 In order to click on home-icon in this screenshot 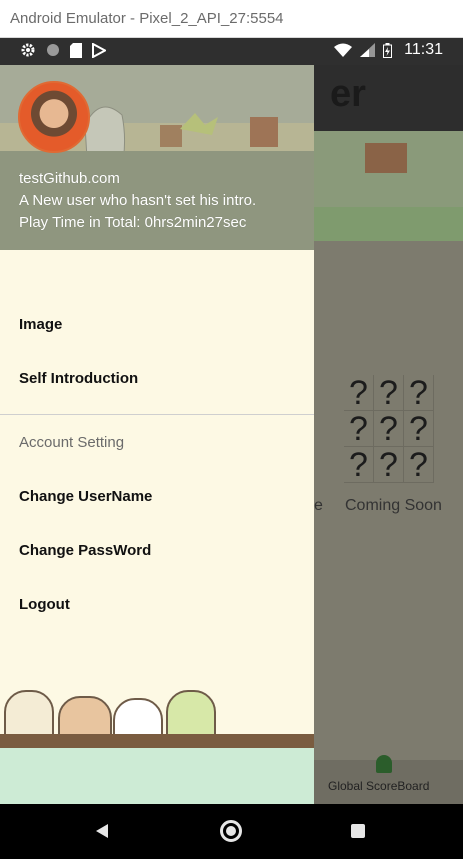, I will do `click(231, 831)`.